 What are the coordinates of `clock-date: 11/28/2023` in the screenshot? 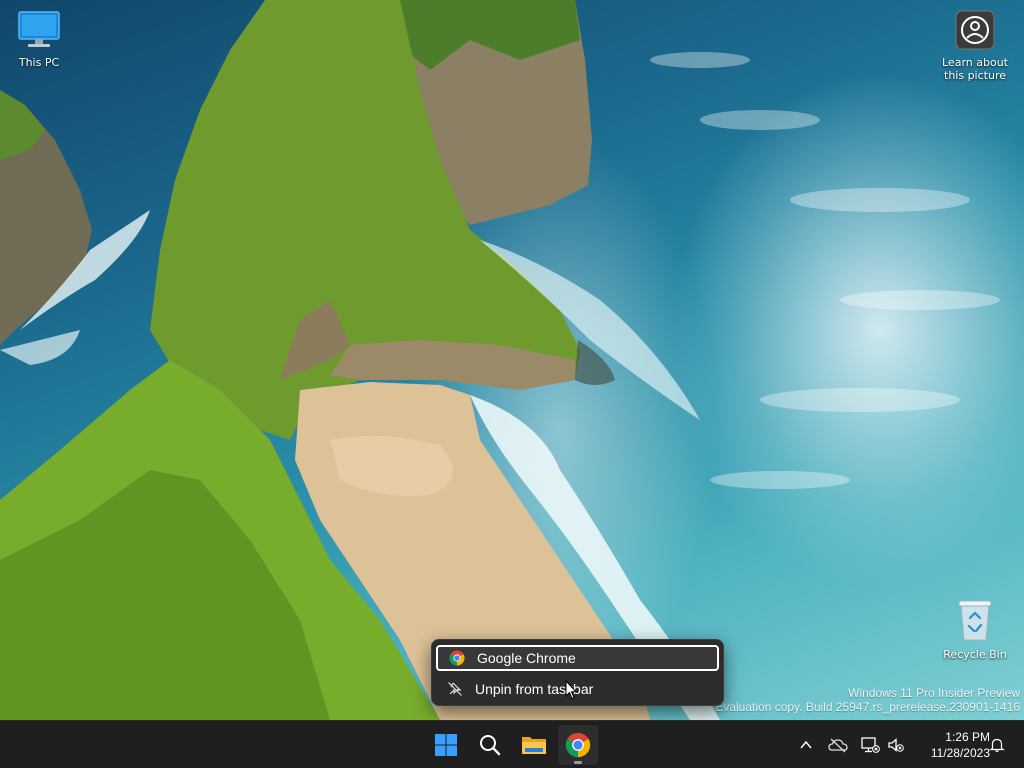 It's located at (960, 753).